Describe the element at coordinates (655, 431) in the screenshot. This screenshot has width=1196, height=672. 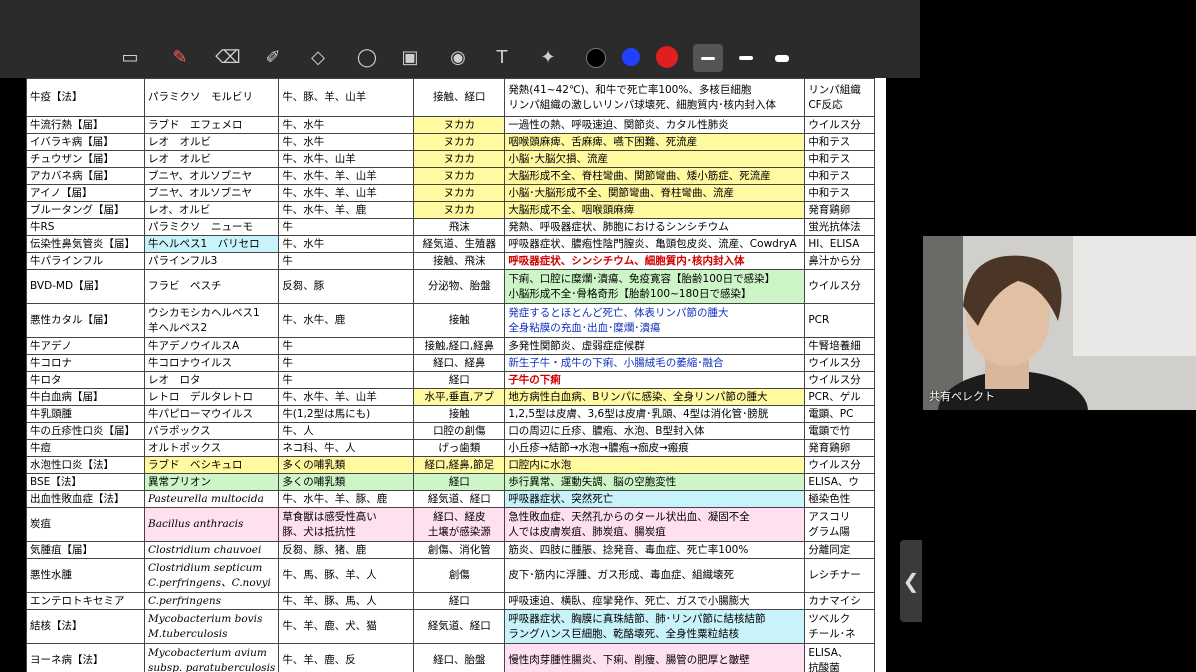
I see `table-cell: 口の周辺に丘疹、膿疱、水泡、B型封入体` at that location.